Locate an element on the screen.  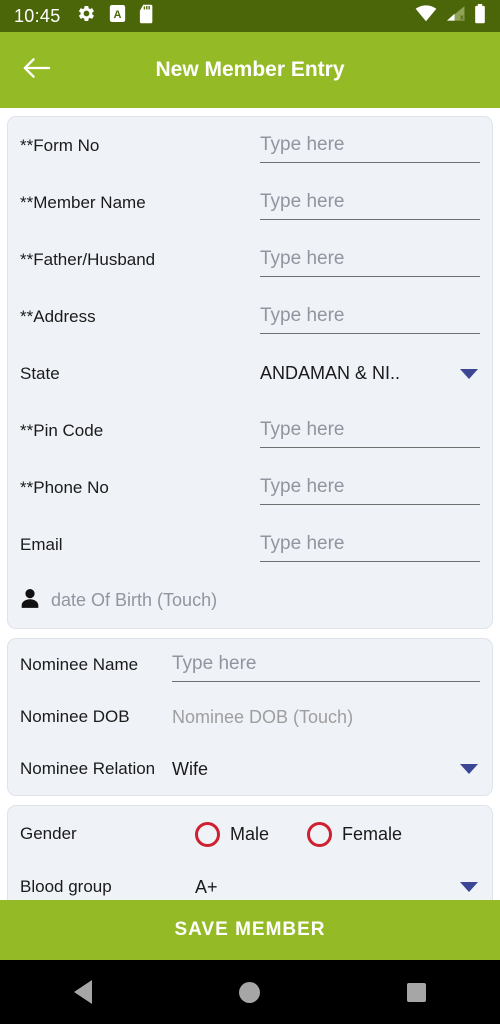
nav-back-button is located at coordinates (83, 992).